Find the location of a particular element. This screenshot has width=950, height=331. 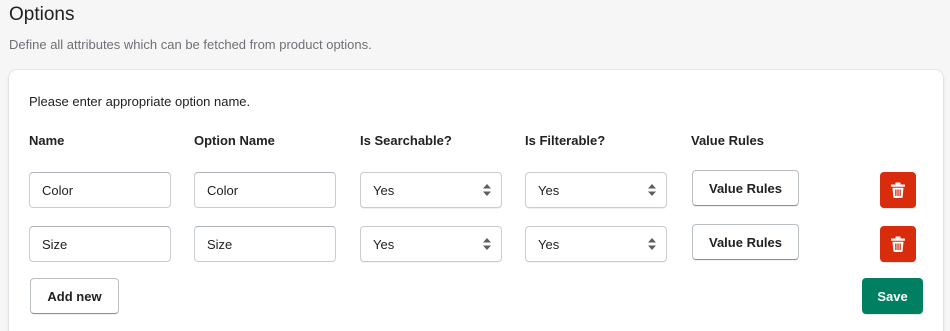

option-name-input: Color is located at coordinates (265, 190).